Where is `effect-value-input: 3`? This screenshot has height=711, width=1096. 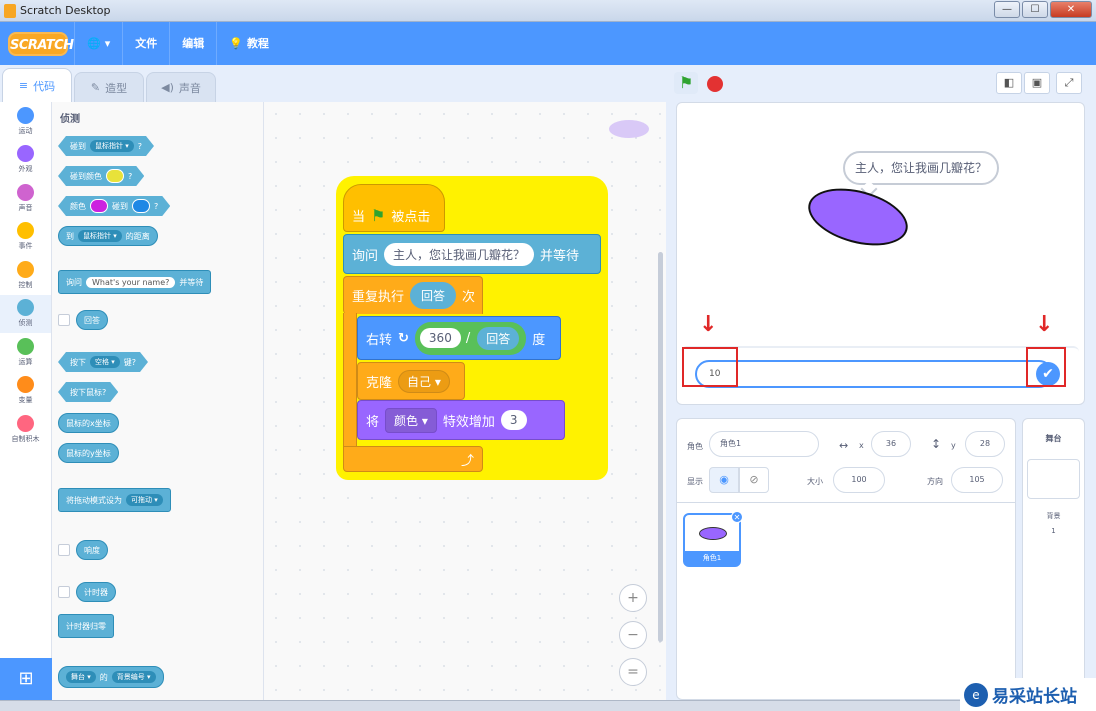
effect-value-input: 3 is located at coordinates (513, 420).